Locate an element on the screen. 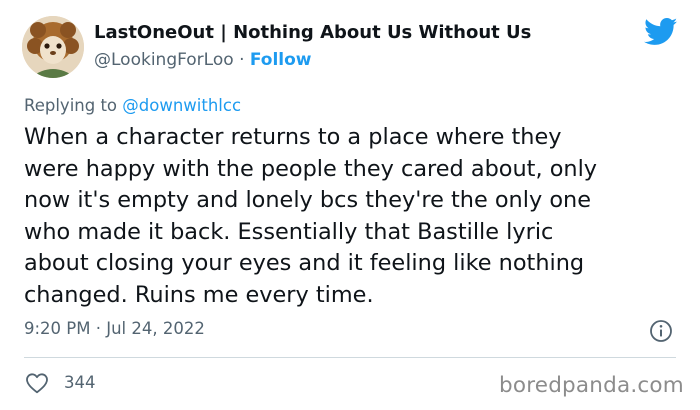 This screenshot has height=410, width=700. twitter-bird-icon is located at coordinates (661, 32).